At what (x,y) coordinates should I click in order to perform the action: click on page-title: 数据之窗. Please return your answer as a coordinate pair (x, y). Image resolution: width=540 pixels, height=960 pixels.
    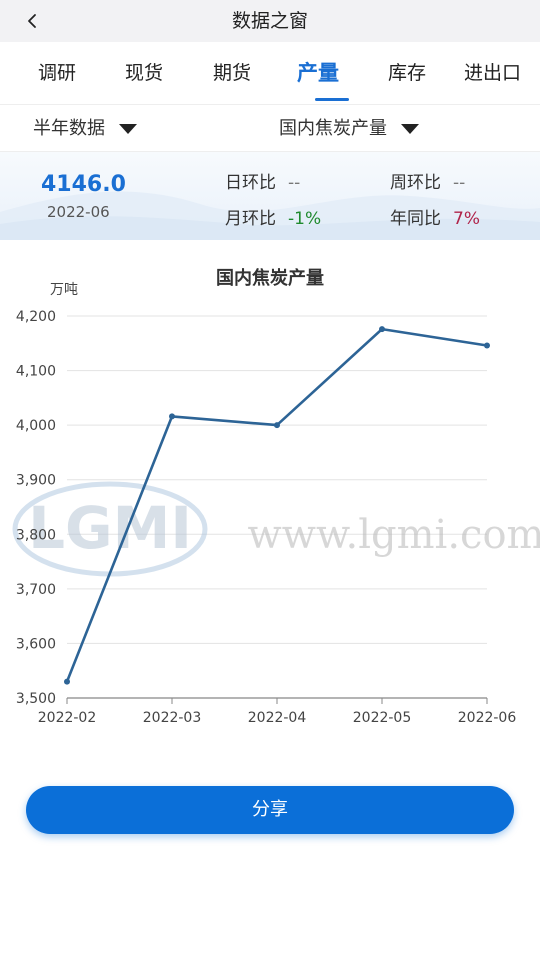
    Looking at the image, I should click on (269, 21).